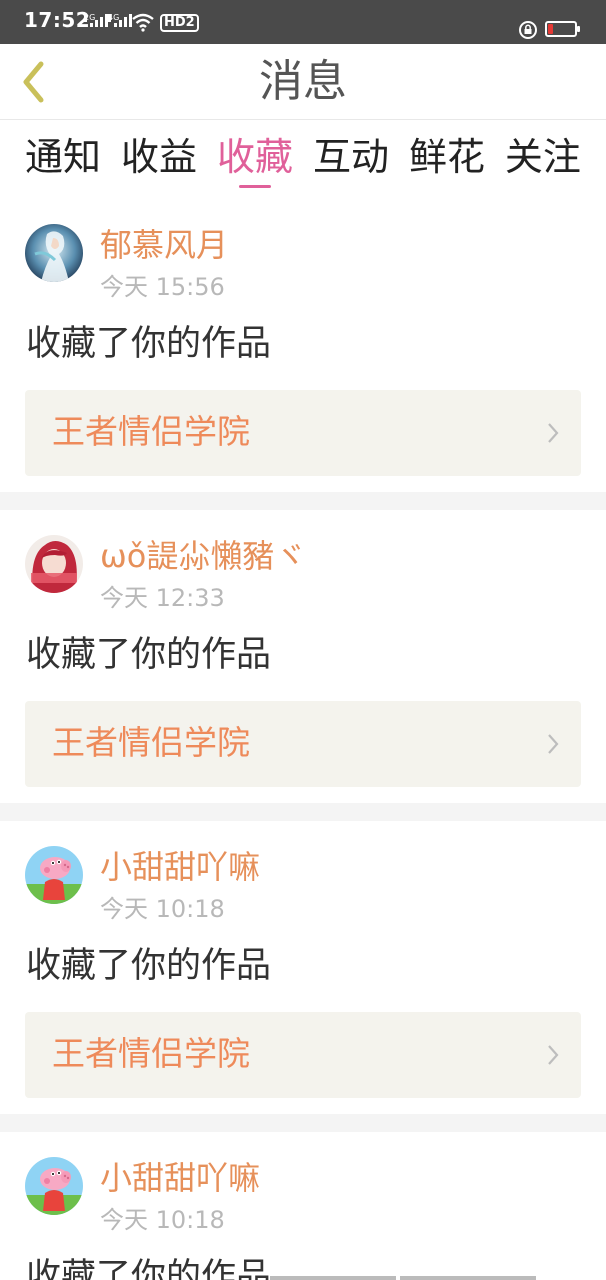 This screenshot has width=606, height=1280. I want to click on battery-icon, so click(562, 29).